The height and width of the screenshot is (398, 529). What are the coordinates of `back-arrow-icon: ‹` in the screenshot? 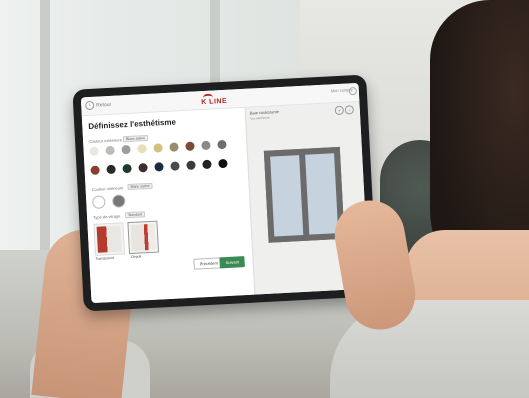 It's located at (90, 105).